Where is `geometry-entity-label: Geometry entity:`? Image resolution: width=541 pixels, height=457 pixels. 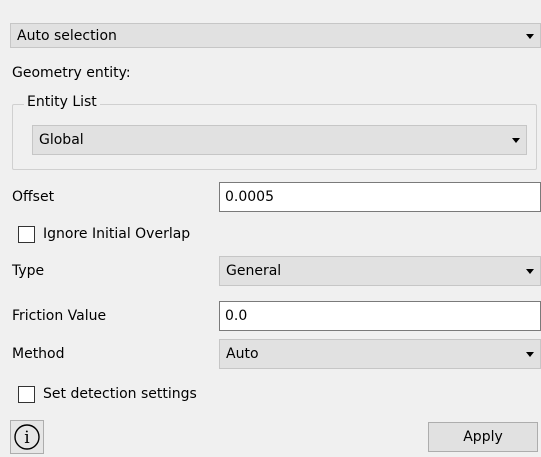
geometry-entity-label: Geometry entity: is located at coordinates (71, 73).